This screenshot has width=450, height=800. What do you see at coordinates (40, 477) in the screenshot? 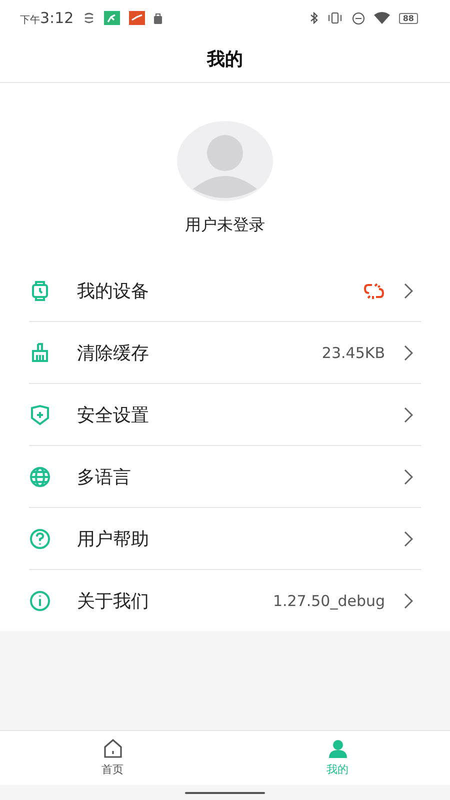
I see `globe-icon` at bounding box center [40, 477].